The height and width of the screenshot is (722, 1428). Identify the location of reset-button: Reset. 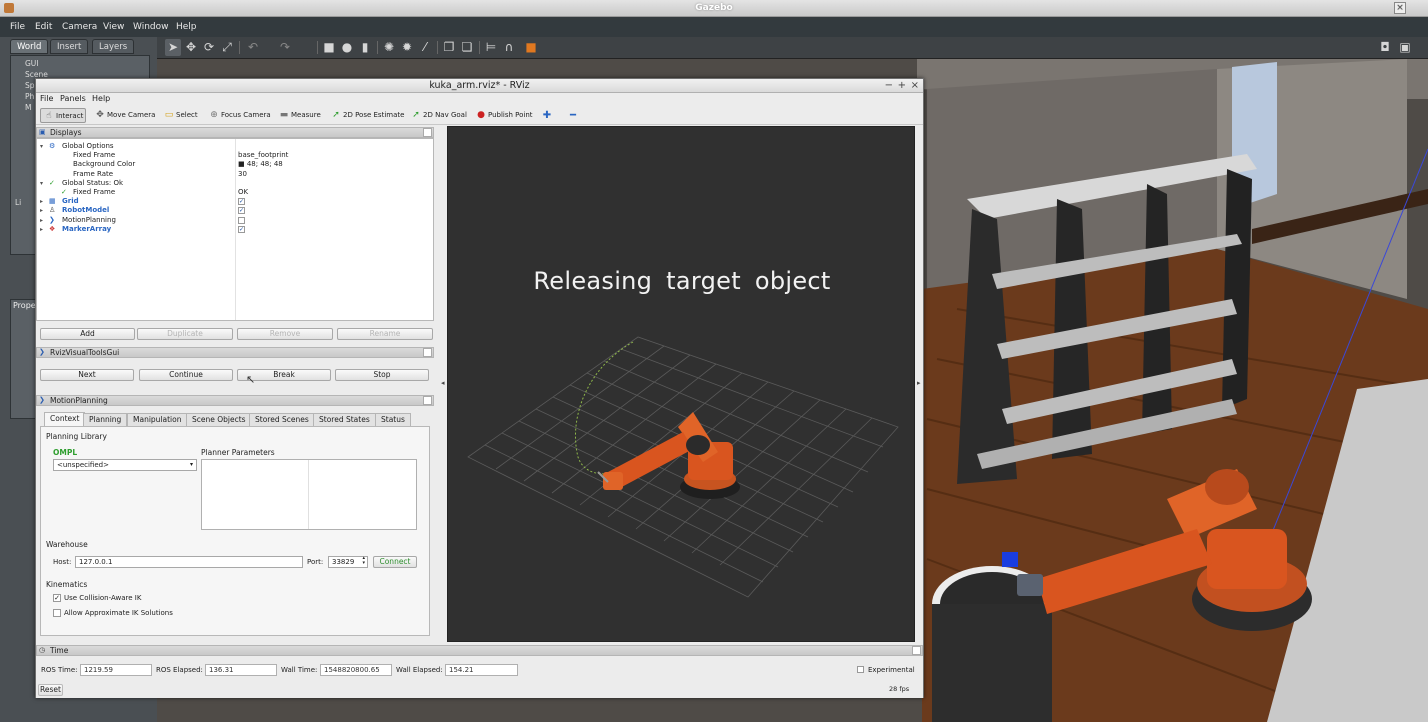
(50, 690).